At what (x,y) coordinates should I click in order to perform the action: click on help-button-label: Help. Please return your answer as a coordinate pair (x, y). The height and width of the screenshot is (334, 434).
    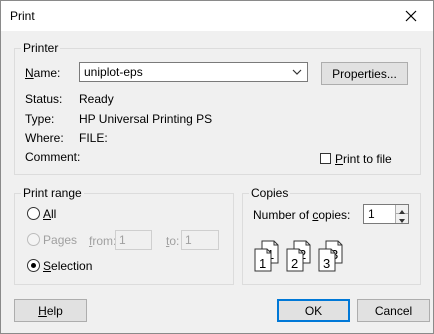
    Looking at the image, I should click on (50, 310).